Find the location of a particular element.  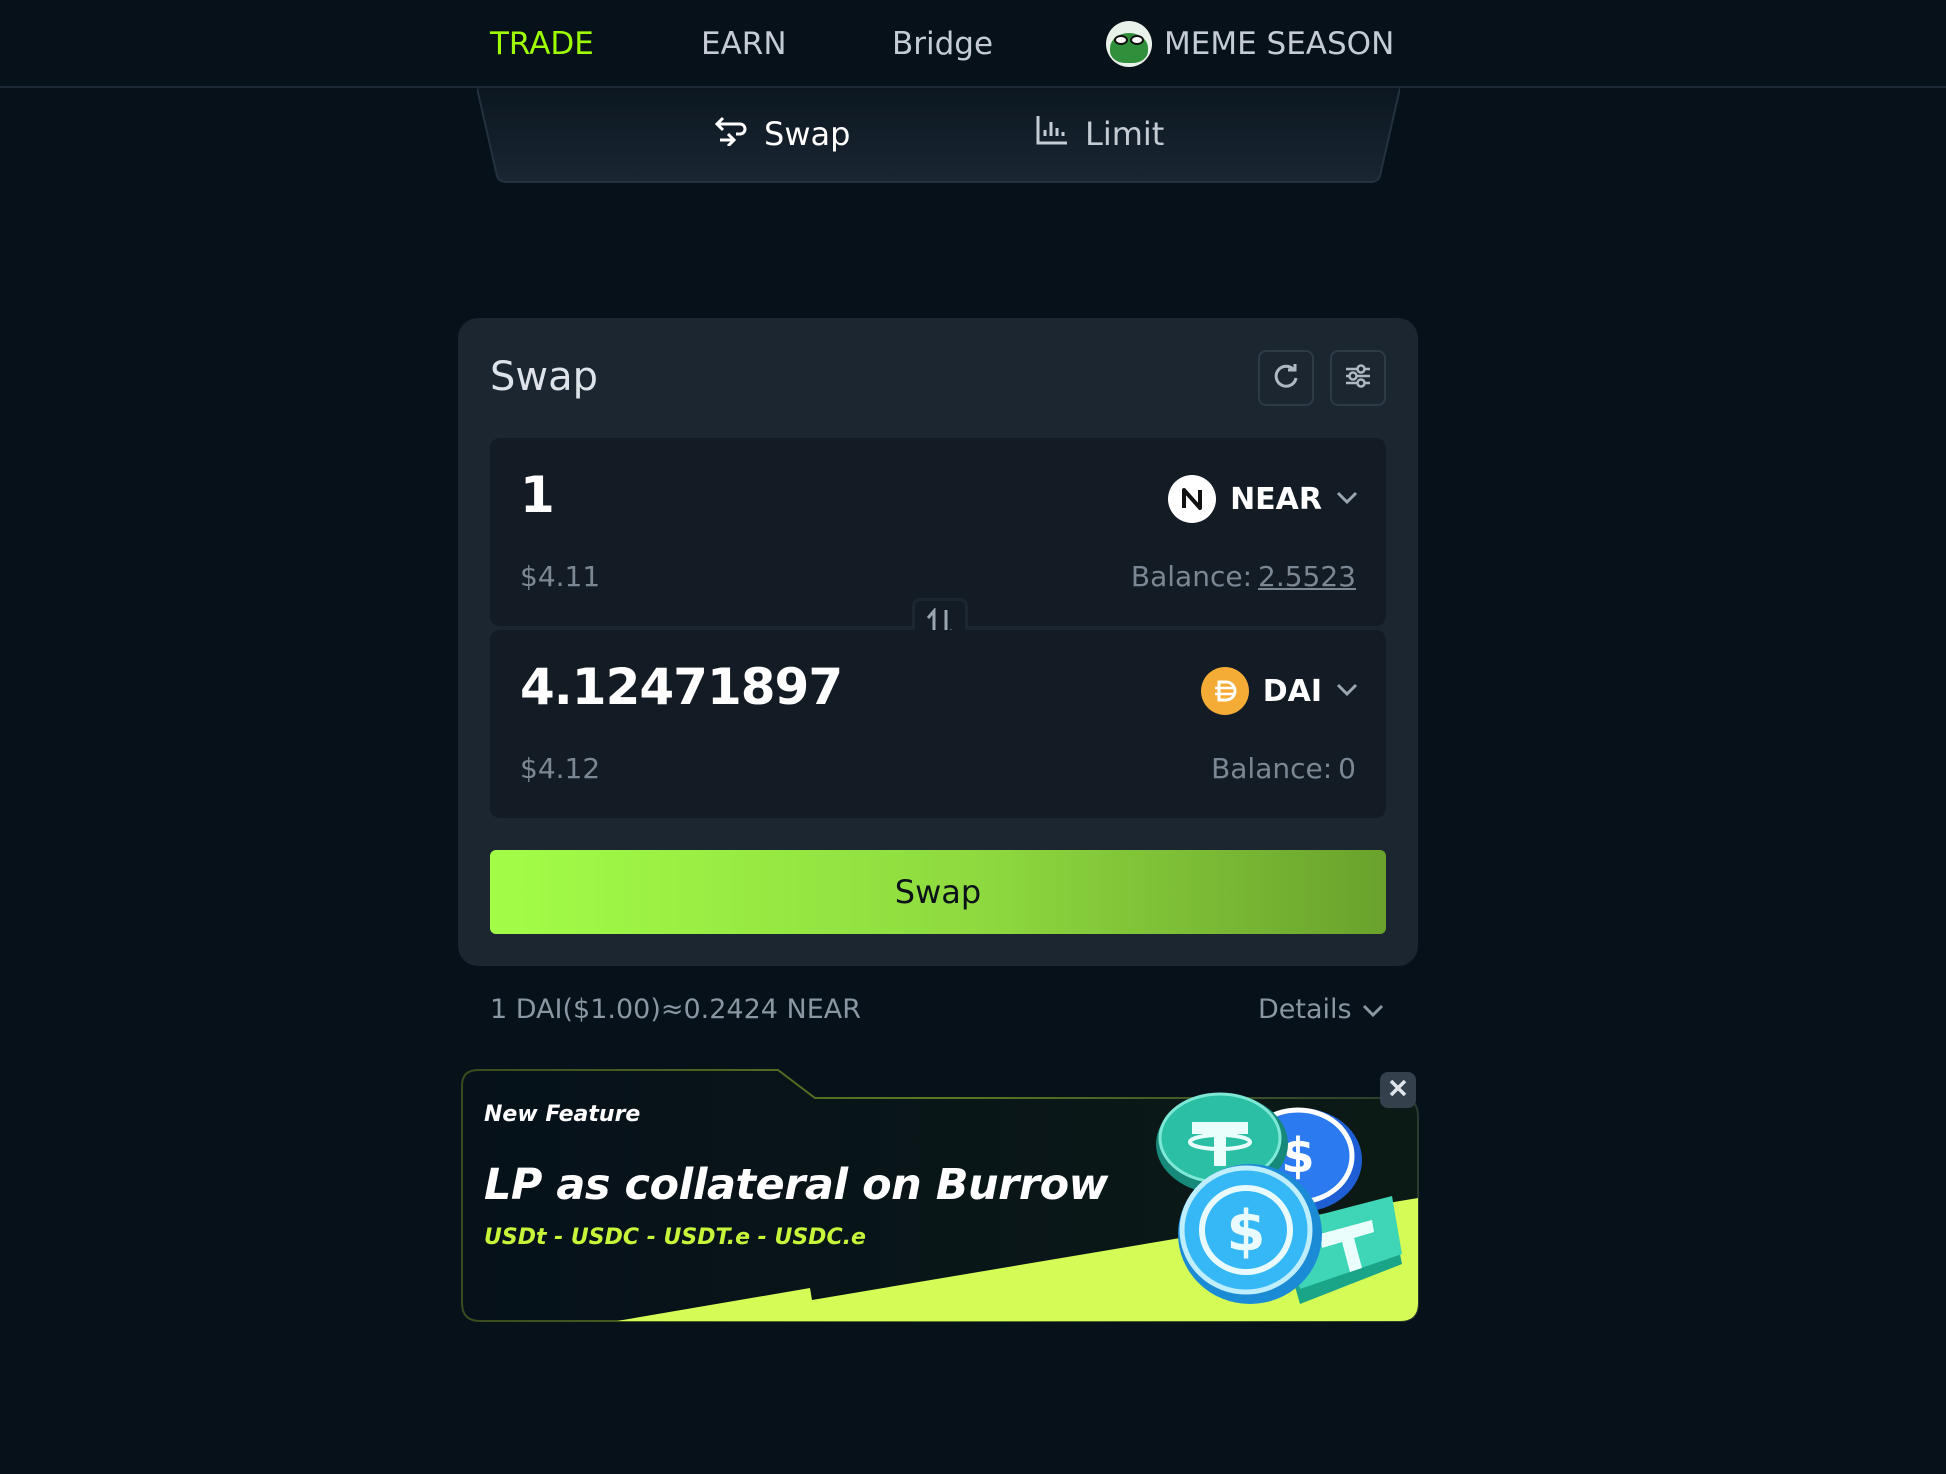

to-balance: Balance: 0 is located at coordinates (1283, 768).